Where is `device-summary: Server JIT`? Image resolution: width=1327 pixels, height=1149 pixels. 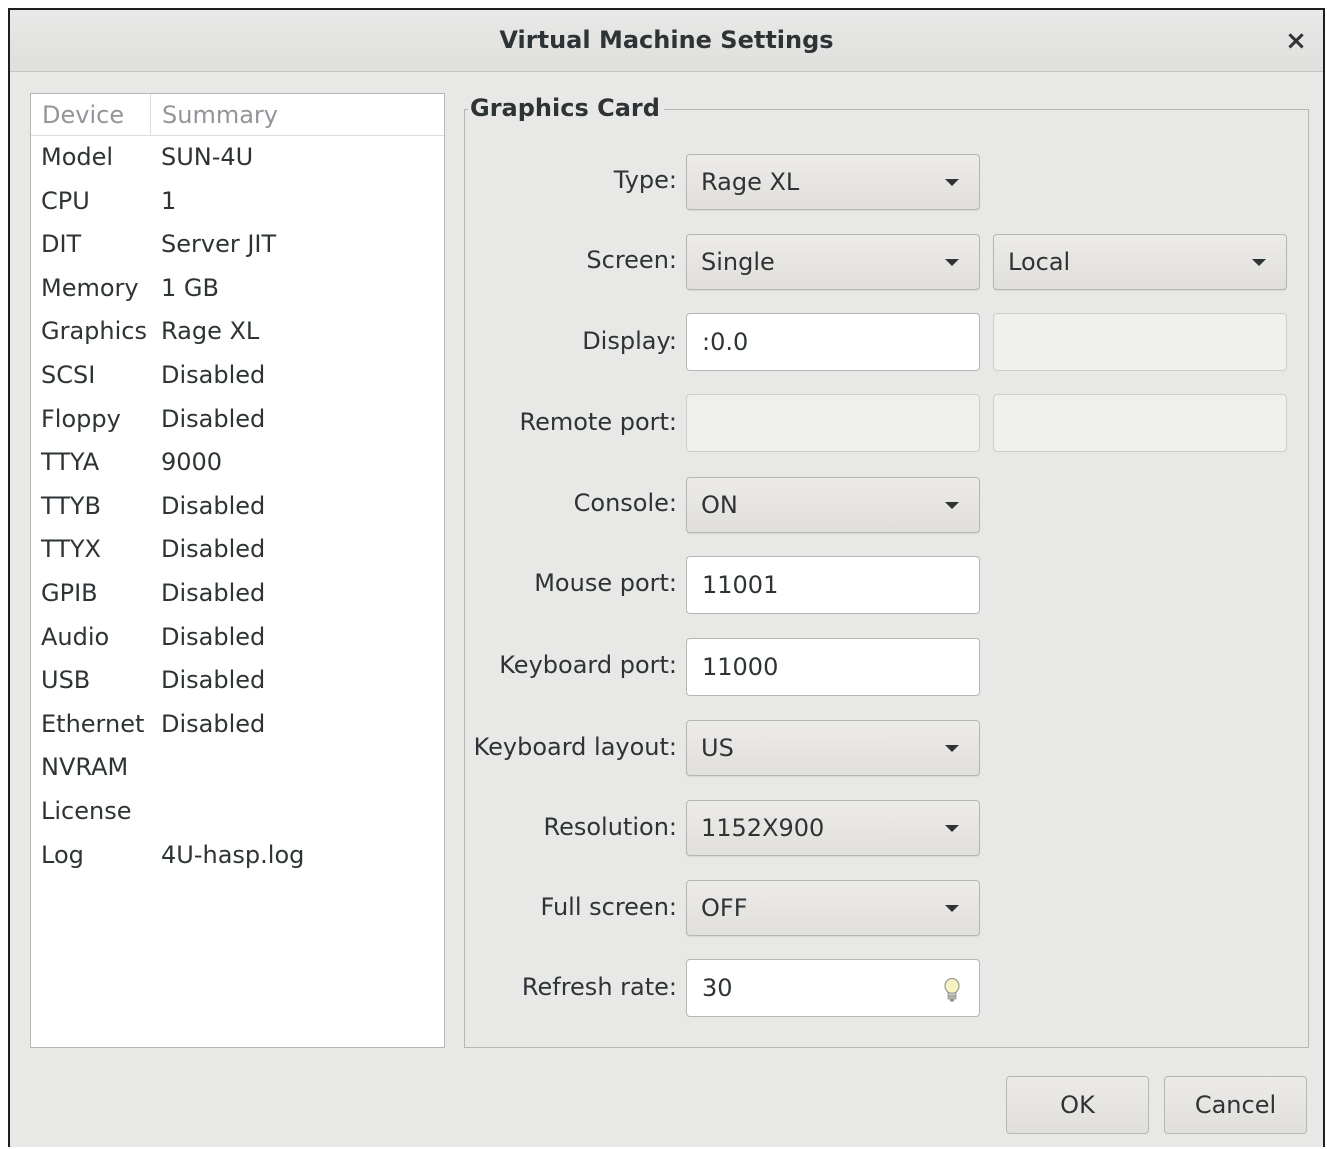
device-summary: Server JIT is located at coordinates (219, 244).